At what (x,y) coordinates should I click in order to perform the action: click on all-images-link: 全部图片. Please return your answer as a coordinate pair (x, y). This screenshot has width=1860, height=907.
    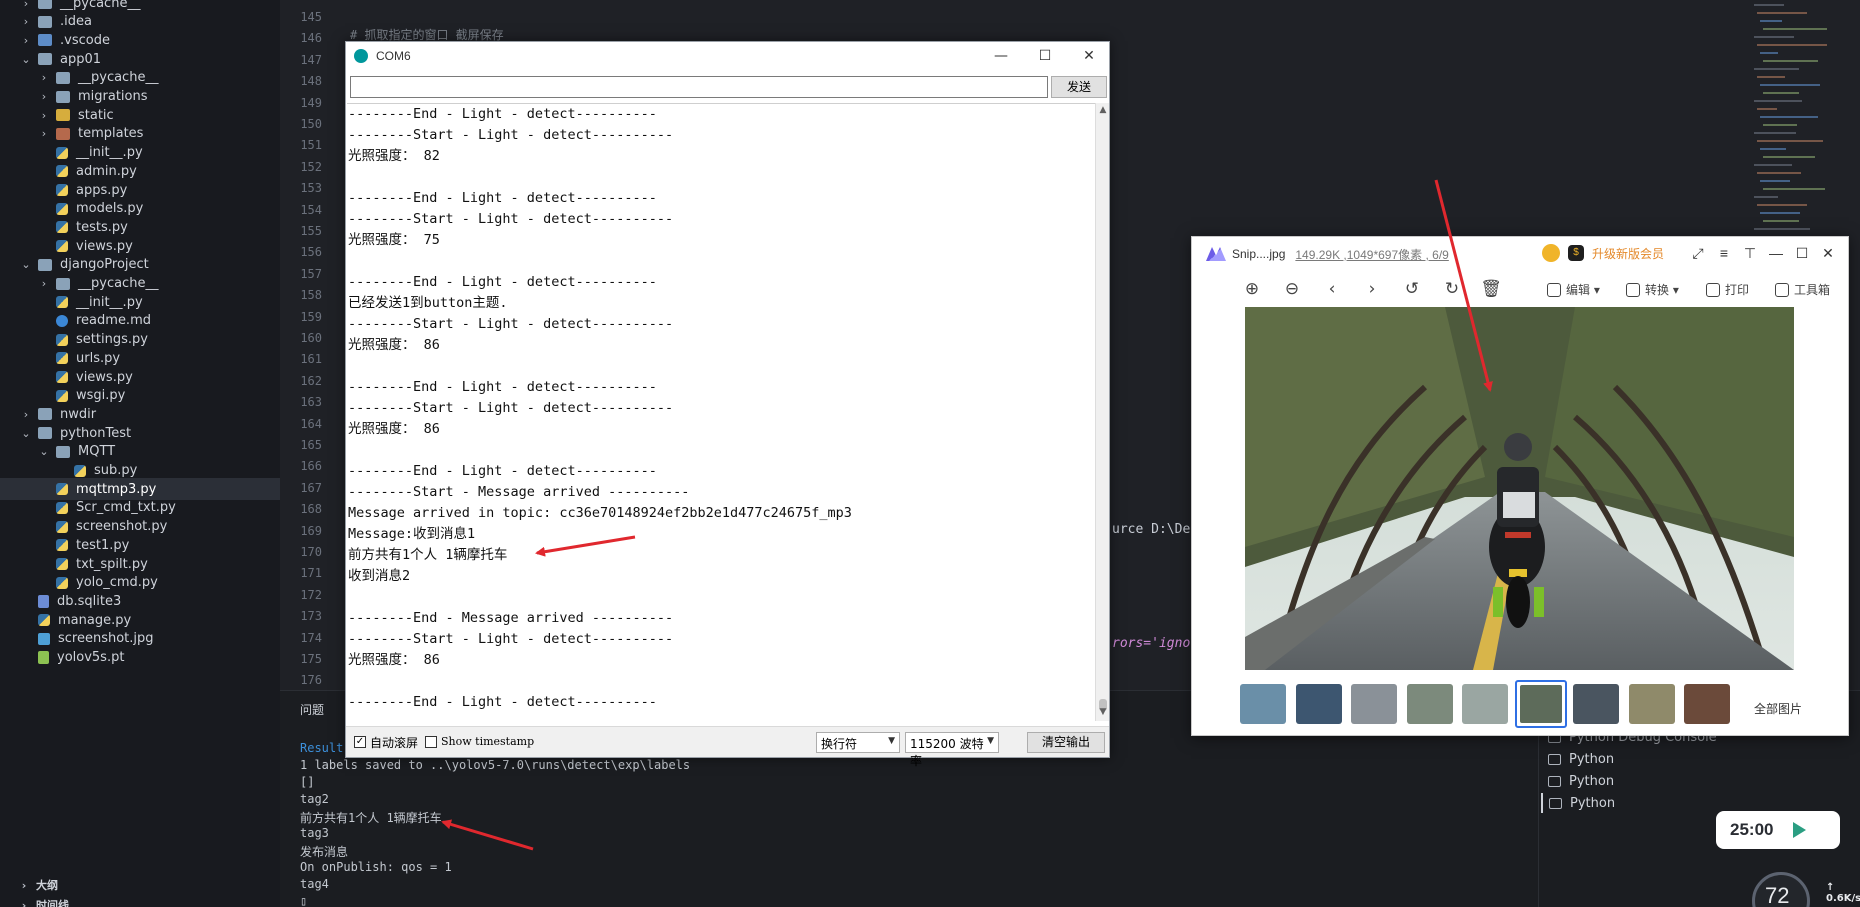
    Looking at the image, I should click on (1778, 708).